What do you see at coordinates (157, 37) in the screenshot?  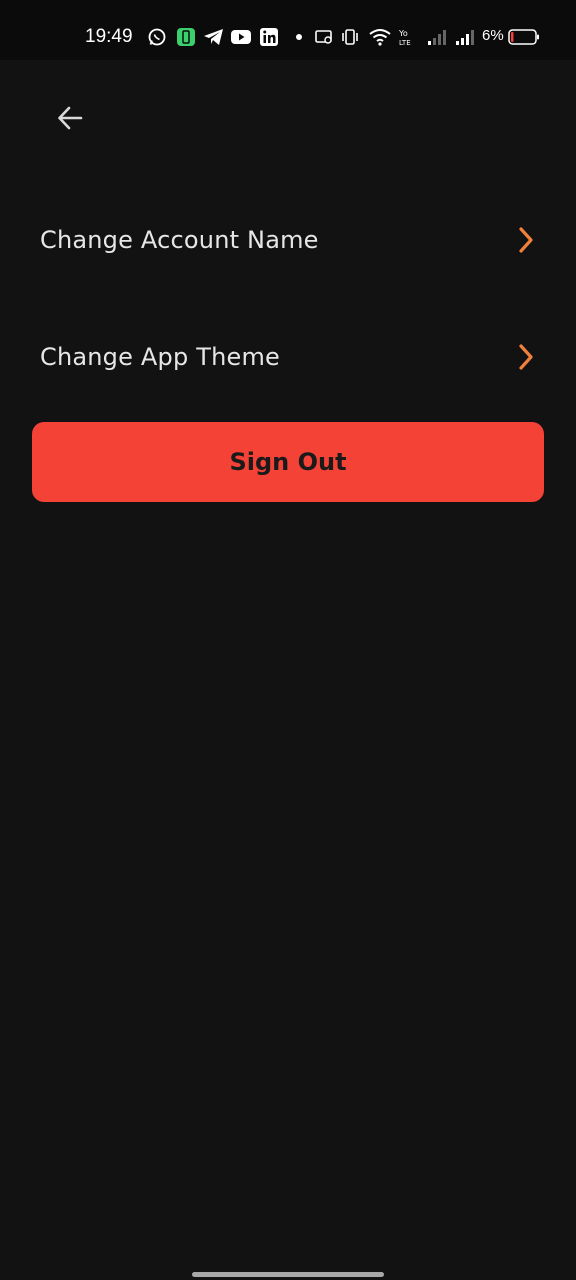 I see `whatsapp-icon` at bounding box center [157, 37].